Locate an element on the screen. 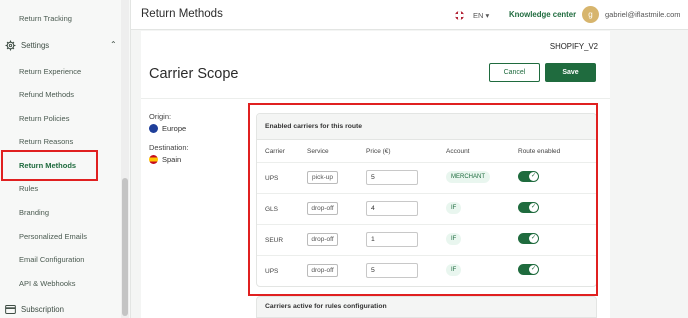  sidebar-item-return-experience: Return Experience is located at coordinates (50, 71).